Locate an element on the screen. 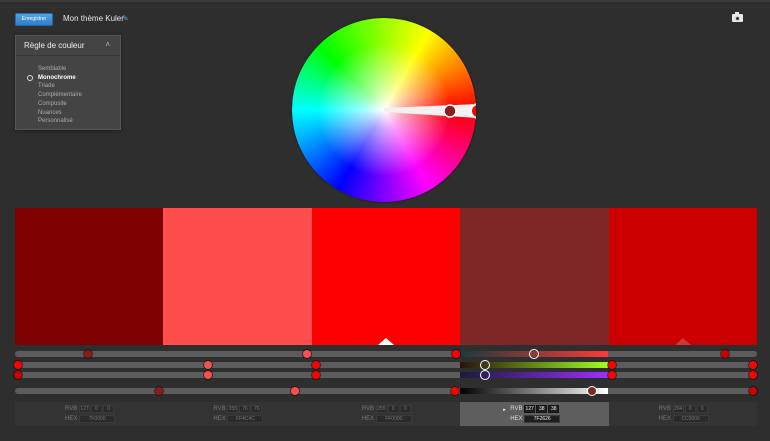 Image resolution: width=770 pixels, height=441 pixels. hue-slider is located at coordinates (386, 354).